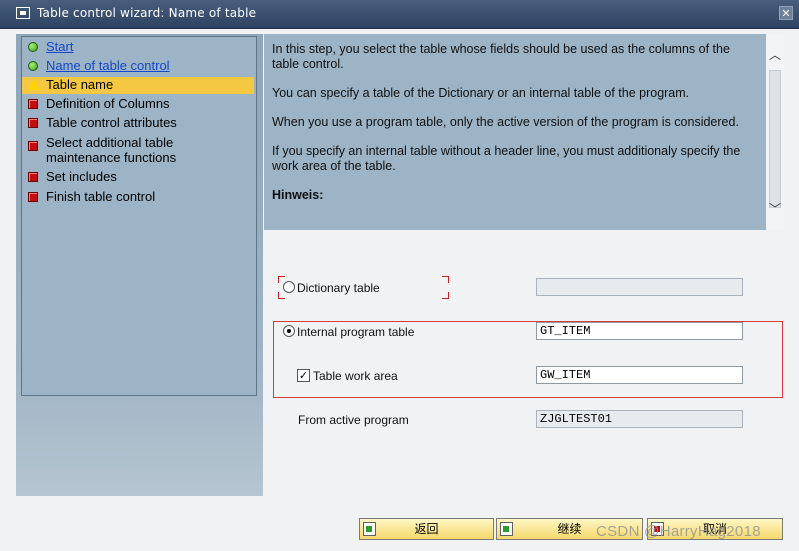  Describe the element at coordinates (108, 65) in the screenshot. I see `nav-item-label: Name of table control` at that location.